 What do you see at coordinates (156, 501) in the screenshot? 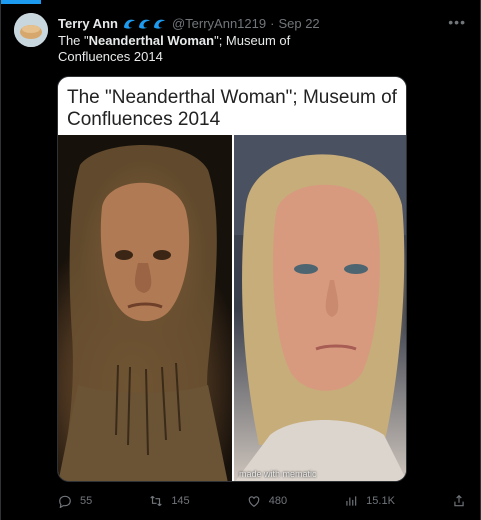
I see `retweet-icon` at bounding box center [156, 501].